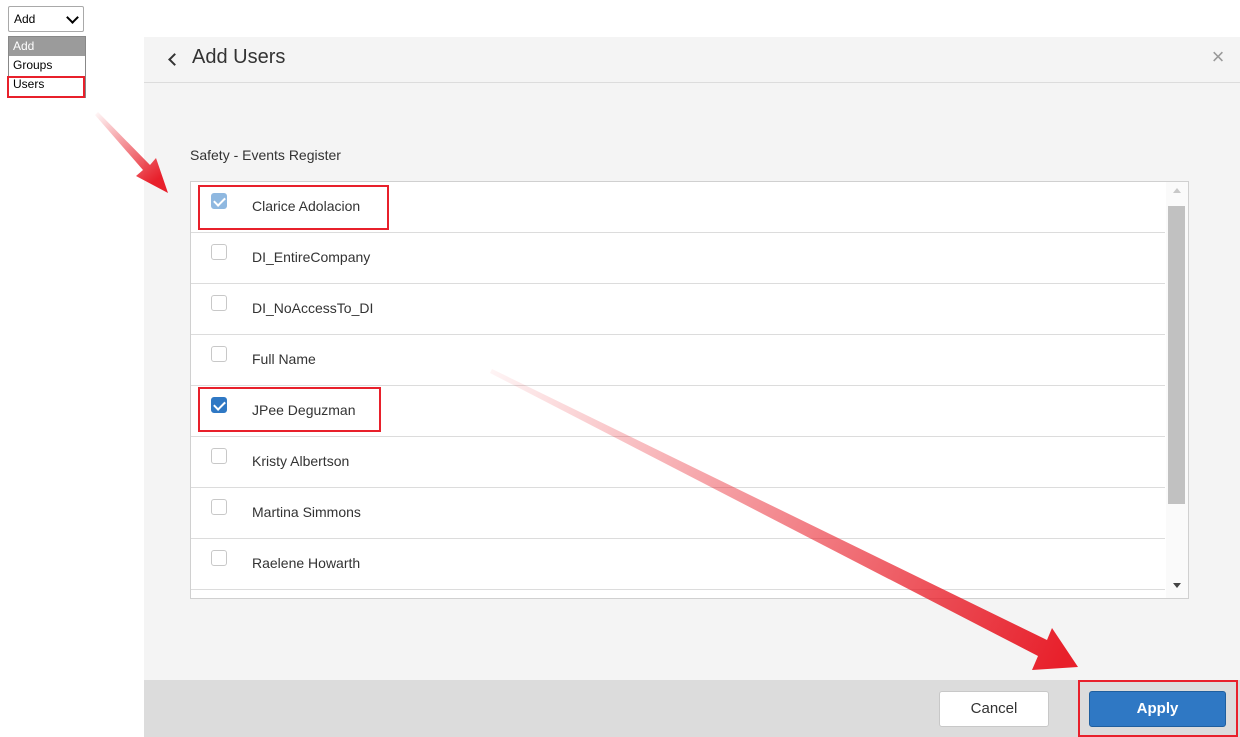 The image size is (1240, 737). I want to click on list-scrollbar, so click(1177, 390).